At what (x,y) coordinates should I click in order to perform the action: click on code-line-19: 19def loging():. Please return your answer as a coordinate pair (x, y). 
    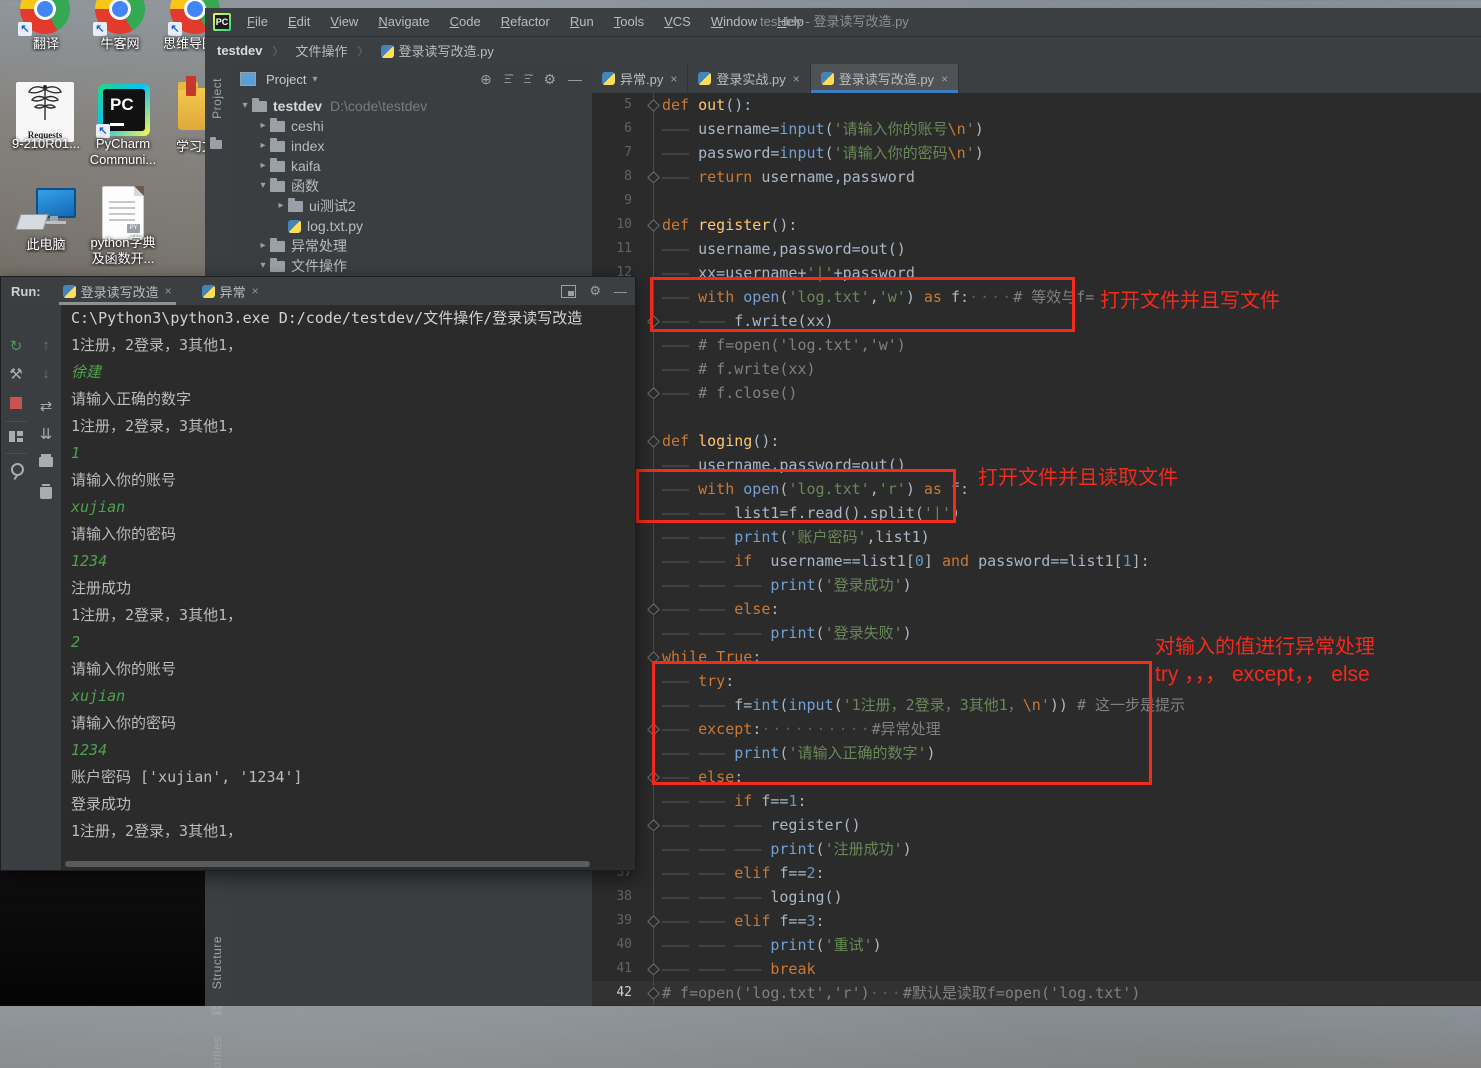
    Looking at the image, I should click on (1036, 441).